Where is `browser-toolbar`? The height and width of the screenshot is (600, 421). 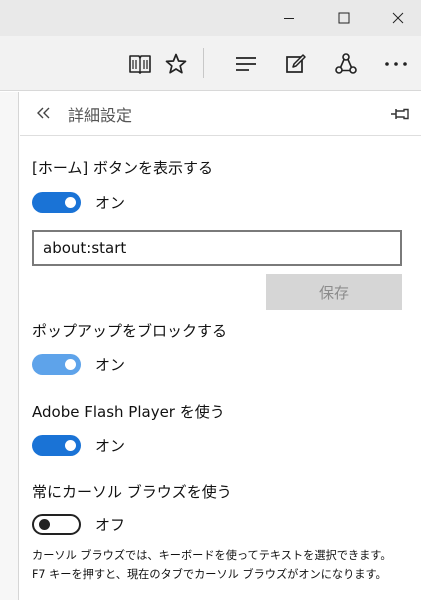 browser-toolbar is located at coordinates (210, 63).